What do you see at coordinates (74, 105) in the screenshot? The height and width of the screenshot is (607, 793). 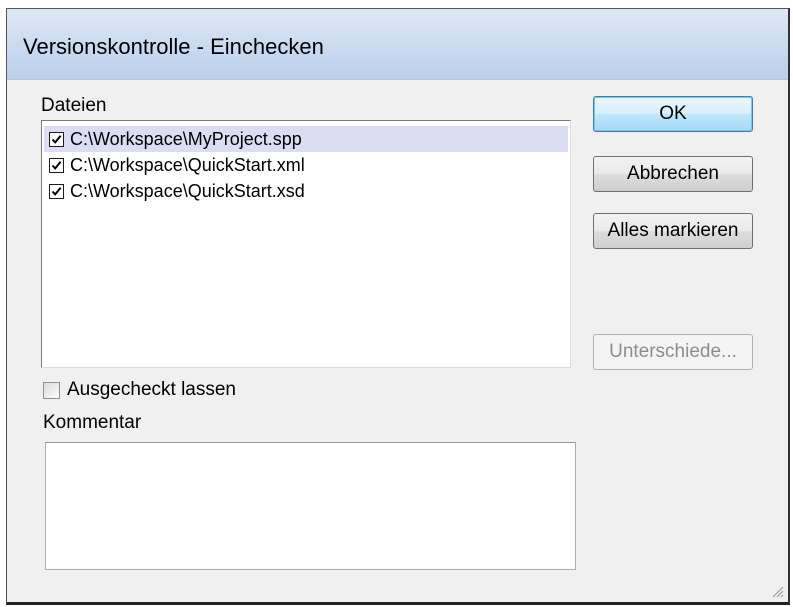 I see `files-label: Dateien` at bounding box center [74, 105].